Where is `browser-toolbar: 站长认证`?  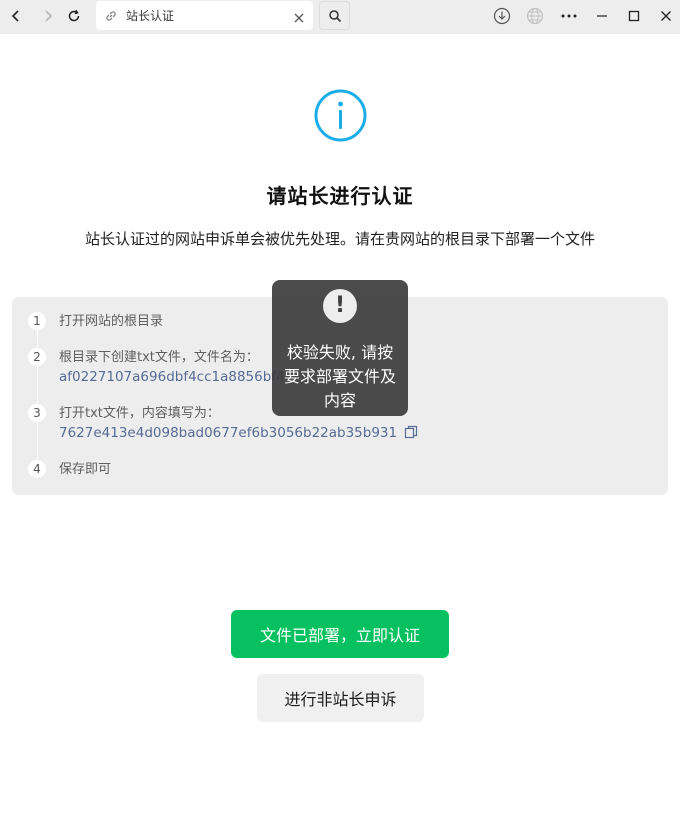
browser-toolbar: 站长认证 is located at coordinates (340, 17).